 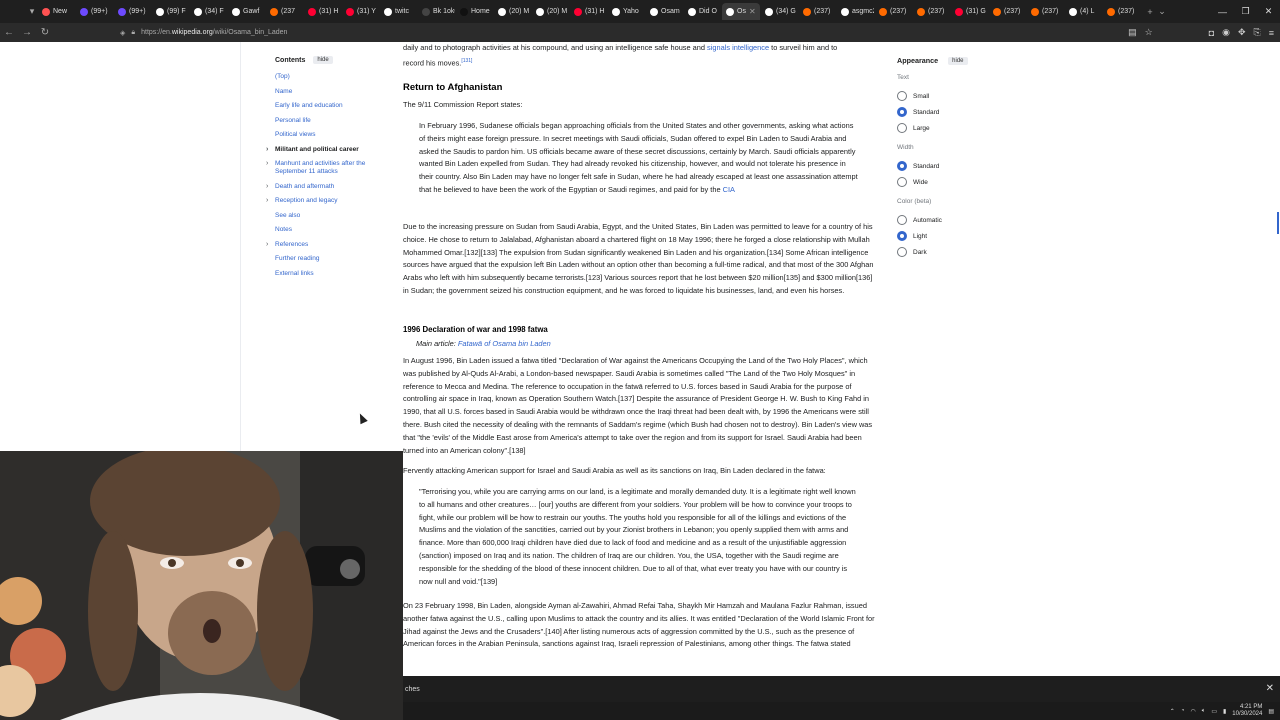 I want to click on browser-tab: Yaho, so click(x=626, y=11).